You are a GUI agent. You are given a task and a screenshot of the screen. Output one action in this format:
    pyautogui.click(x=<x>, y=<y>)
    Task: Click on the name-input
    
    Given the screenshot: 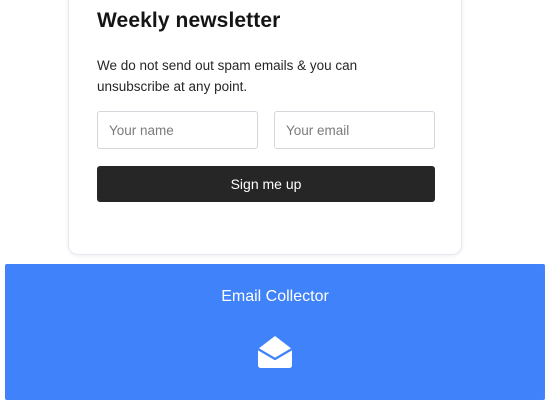 What is the action you would take?
    pyautogui.click(x=177, y=130)
    